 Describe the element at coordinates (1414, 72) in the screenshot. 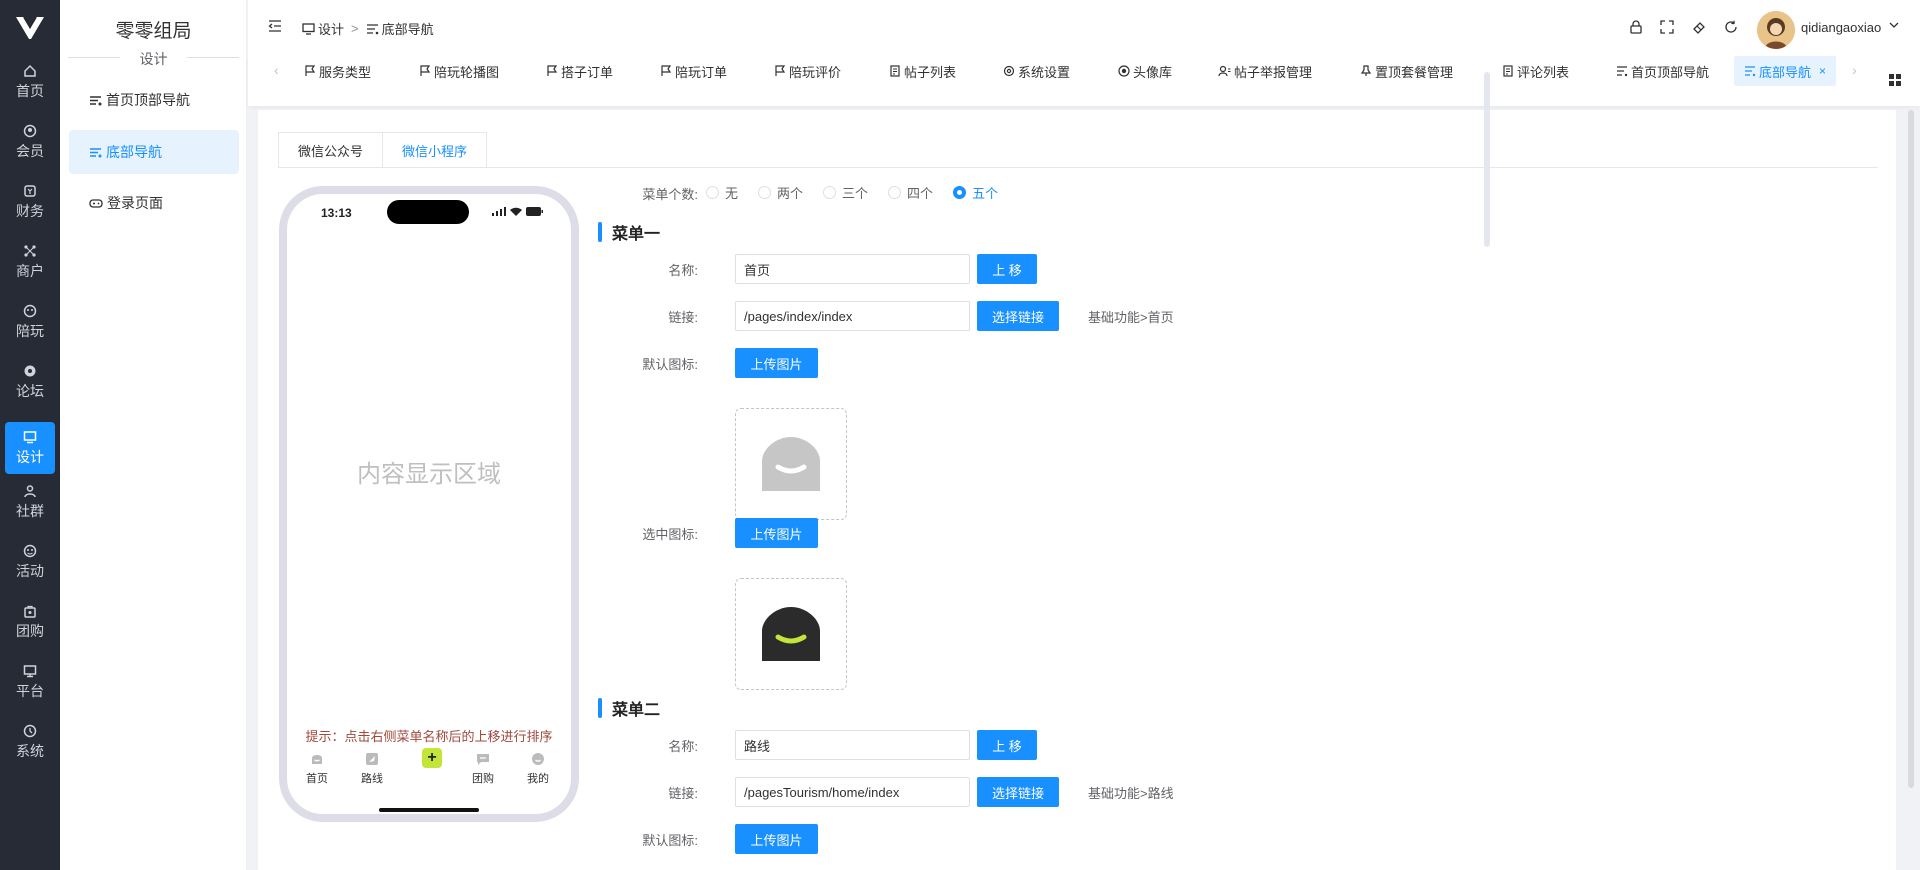

I see `tab-label: 置顶套餐管理` at that location.